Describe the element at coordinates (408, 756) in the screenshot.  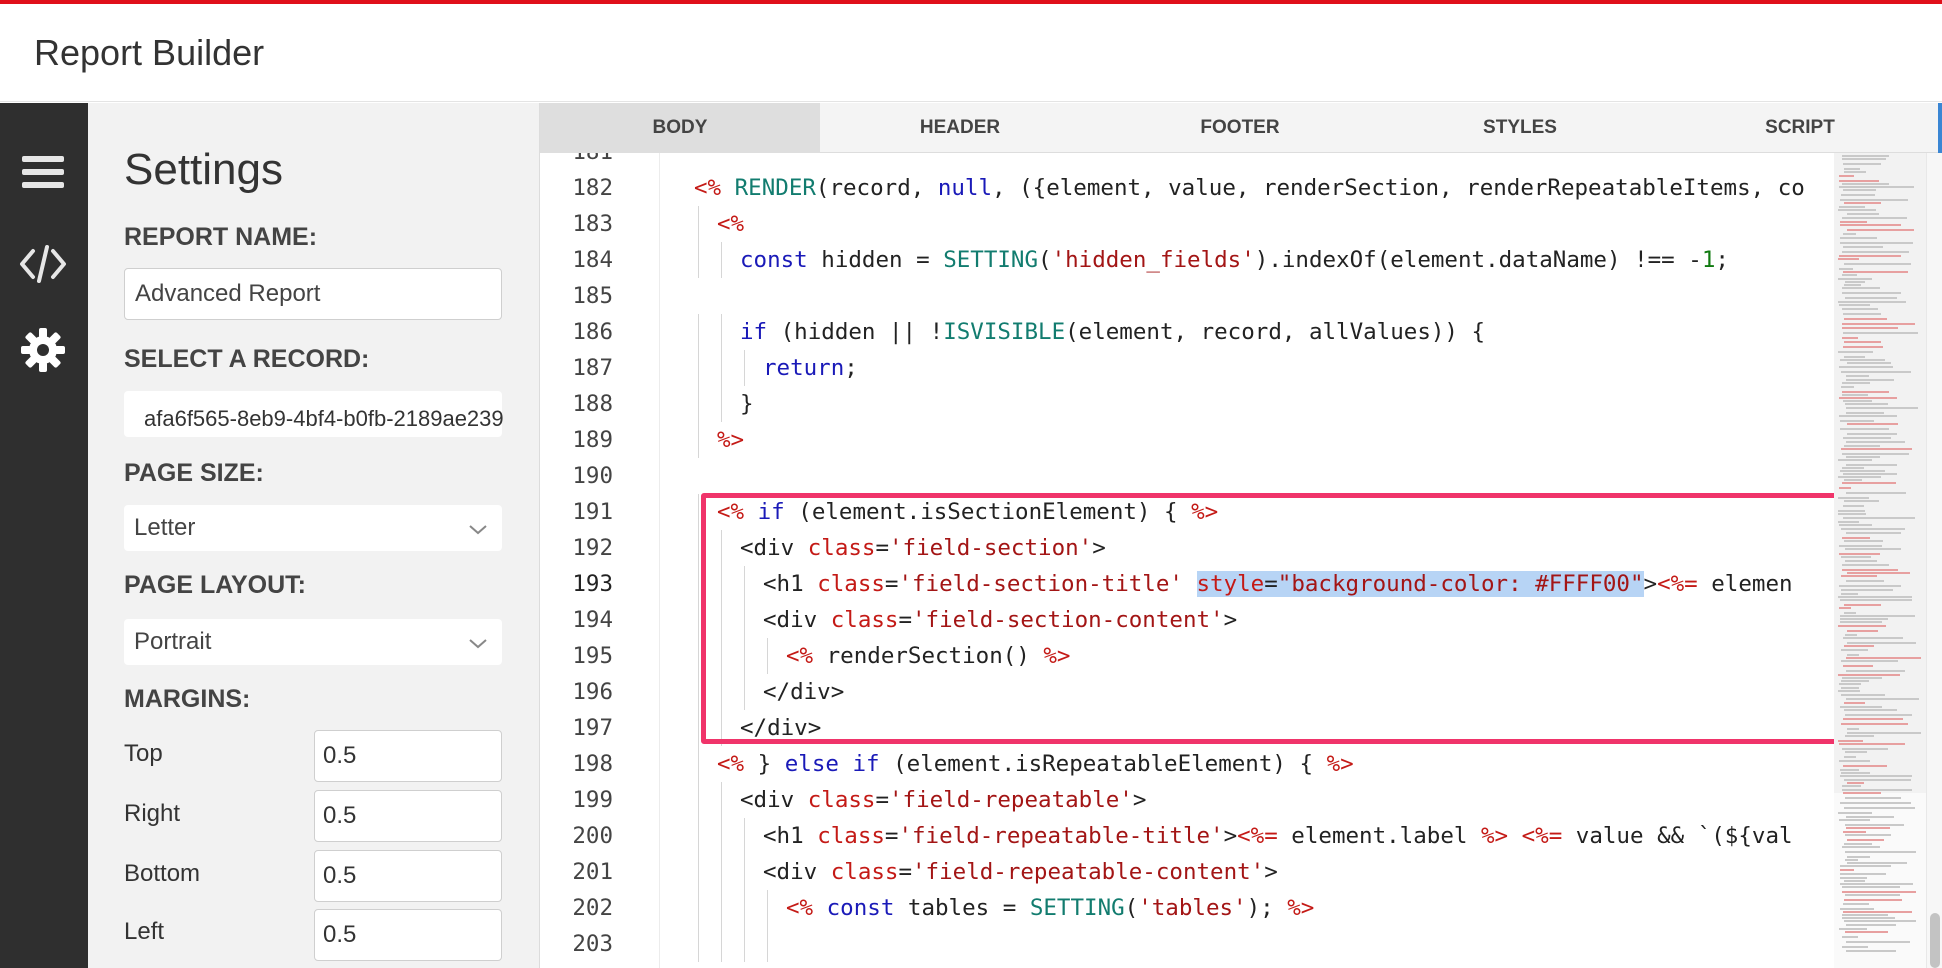
I see `margin-top-input: 0.5` at that location.